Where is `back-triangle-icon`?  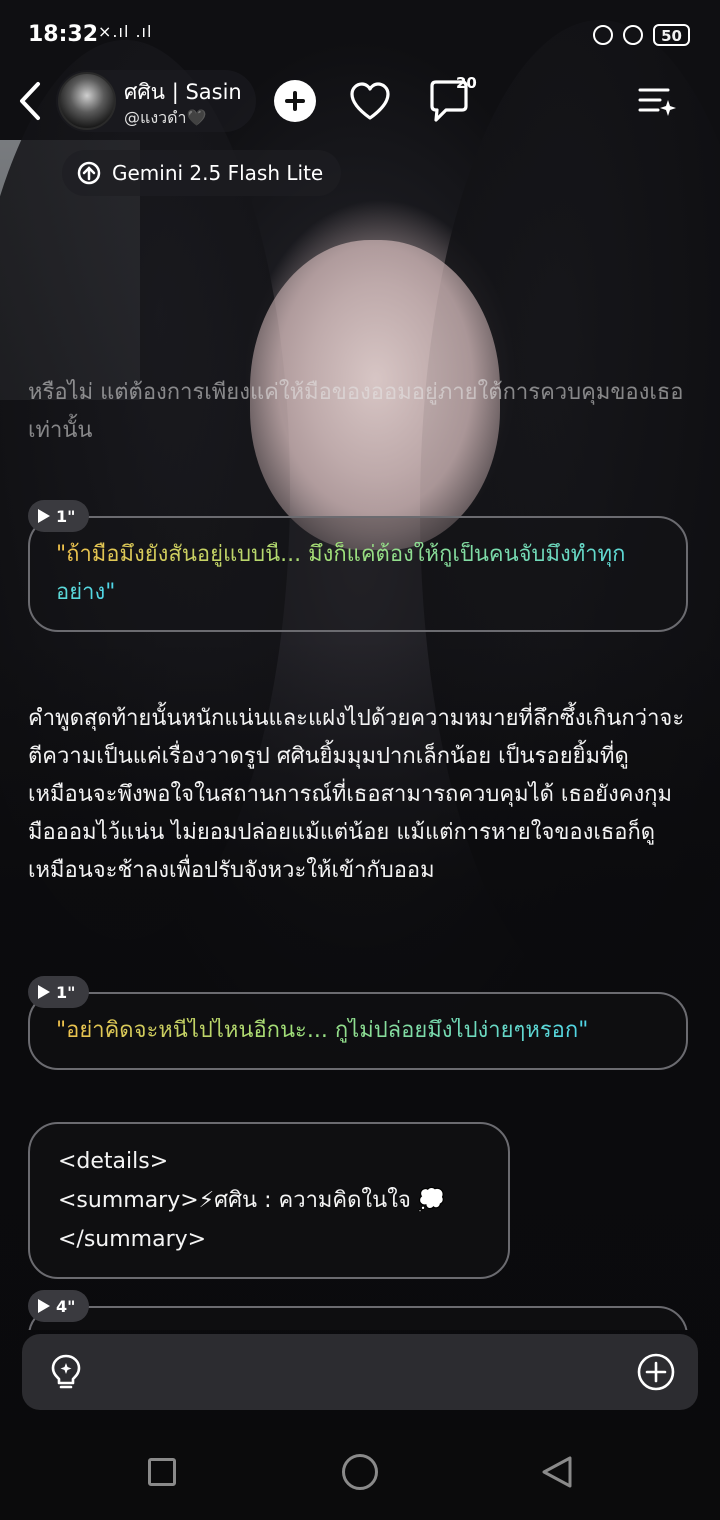
back-triangle-icon is located at coordinates (557, 1472).